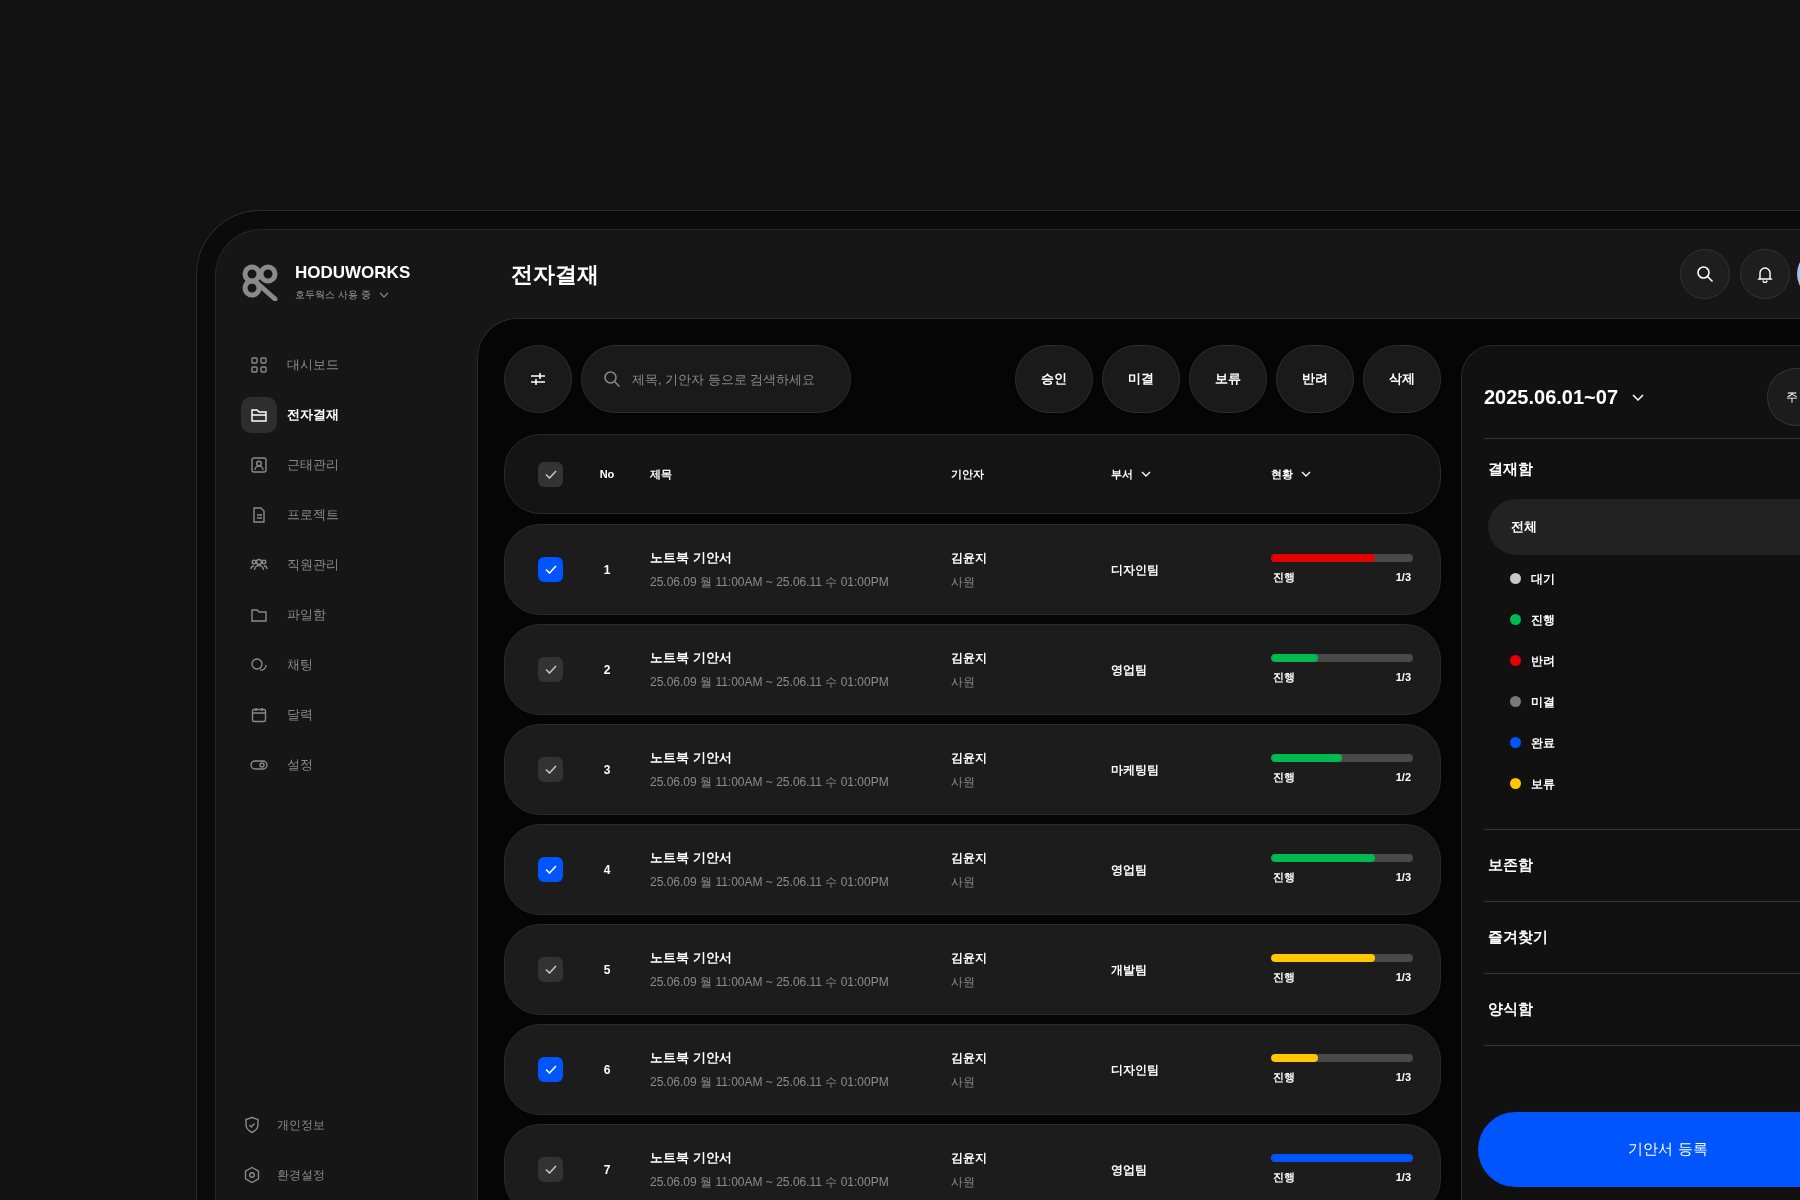 This screenshot has width=1800, height=1200. What do you see at coordinates (1642, 578) in the screenshot?
I see `status-filter: 대기` at bounding box center [1642, 578].